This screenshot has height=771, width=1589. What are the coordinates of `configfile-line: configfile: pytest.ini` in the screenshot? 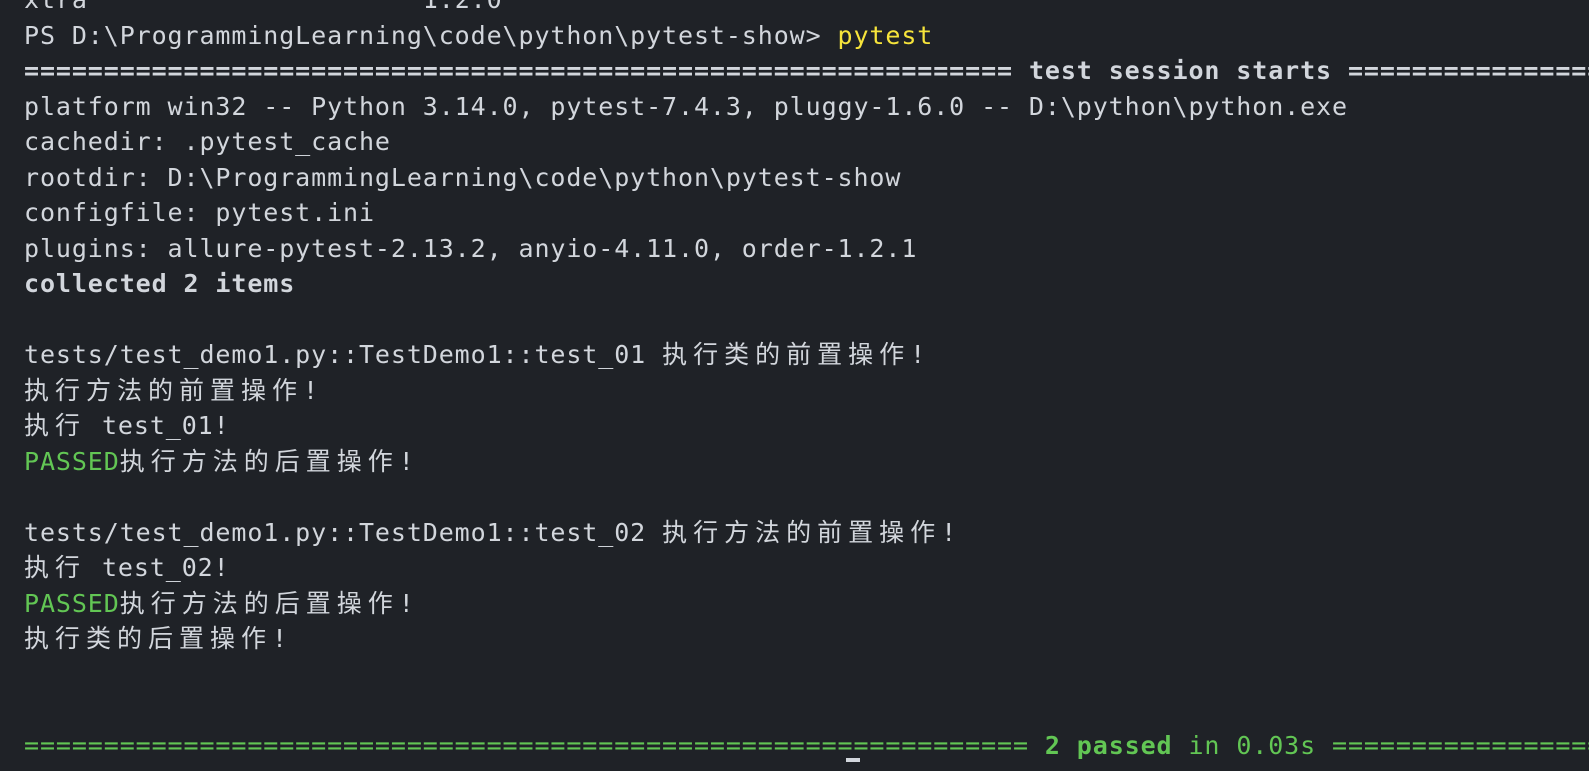 It's located at (199, 212).